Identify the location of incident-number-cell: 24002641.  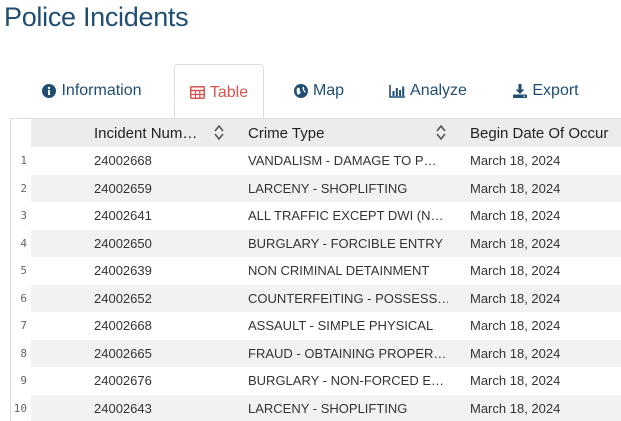
(123, 216).